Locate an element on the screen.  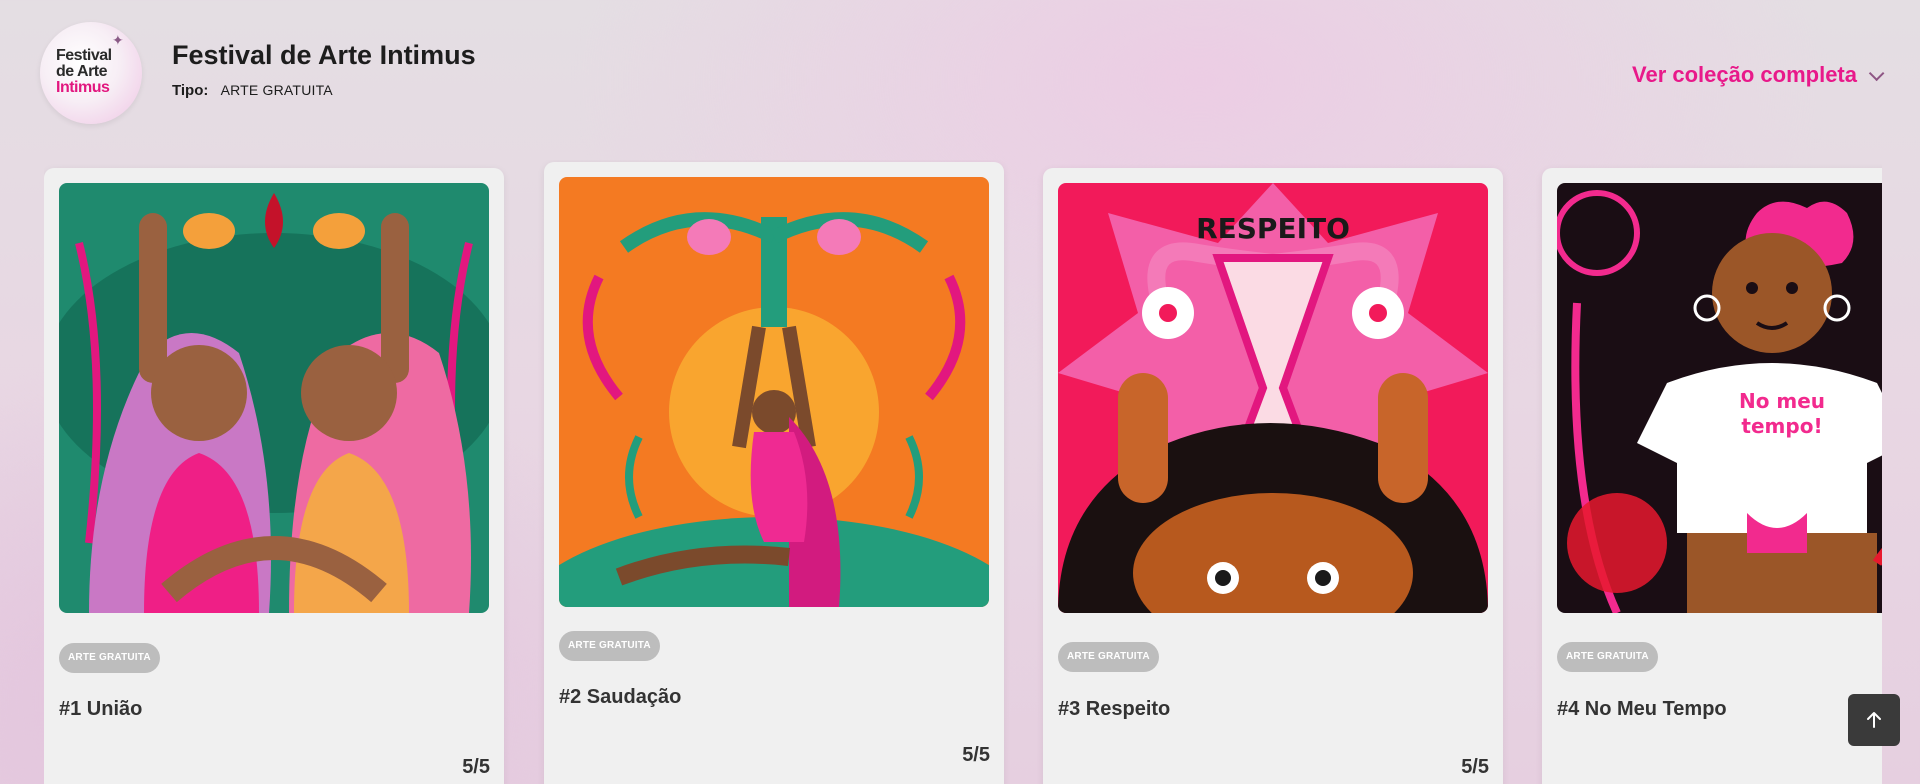
chevron-down-icon is located at coordinates (1876, 73).